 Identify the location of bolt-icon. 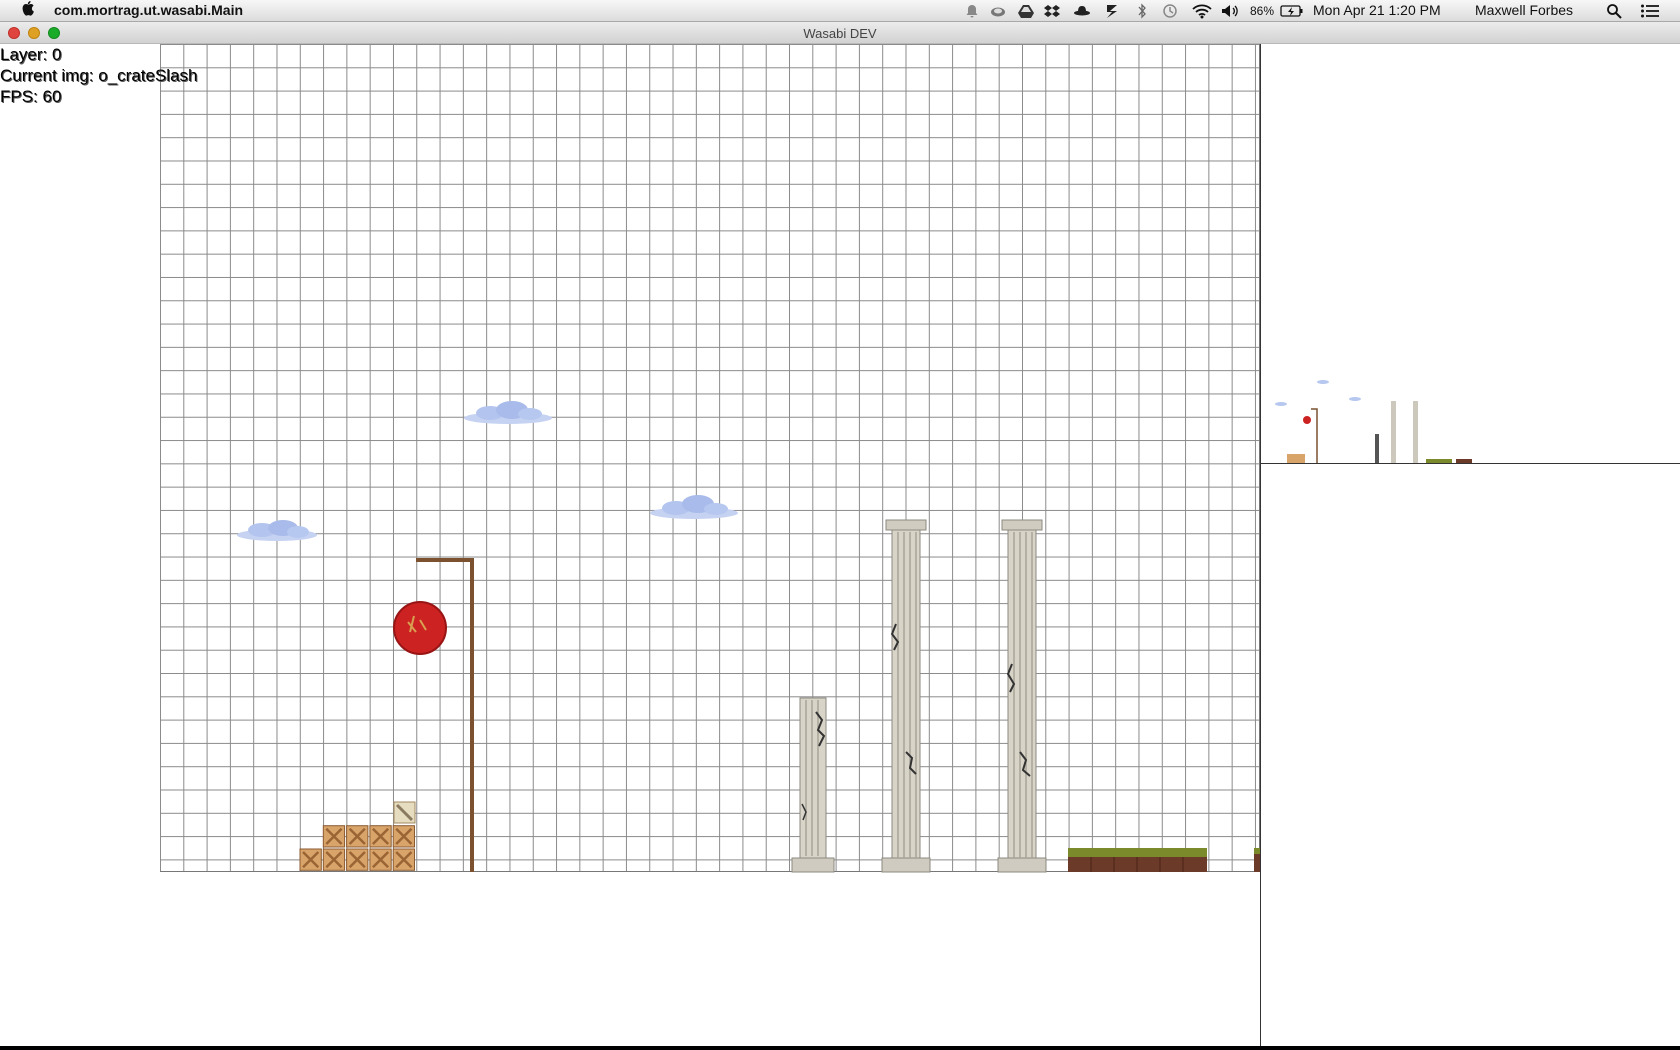
(1112, 11).